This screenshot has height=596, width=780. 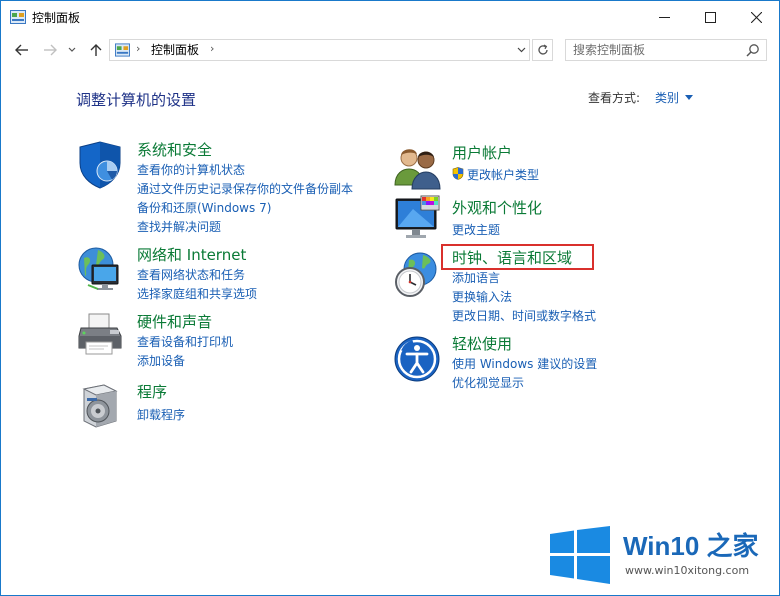 What do you see at coordinates (417, 219) in the screenshot?
I see `appearance-monitor-icon` at bounding box center [417, 219].